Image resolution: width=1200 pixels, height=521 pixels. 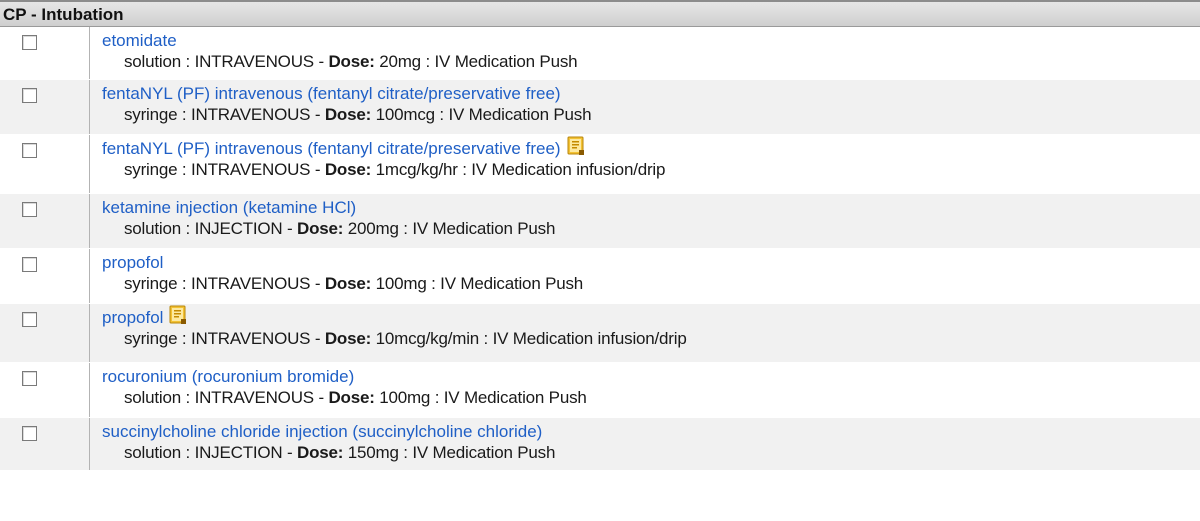 I want to click on order-dose: 100mcg, so click(x=405, y=114).